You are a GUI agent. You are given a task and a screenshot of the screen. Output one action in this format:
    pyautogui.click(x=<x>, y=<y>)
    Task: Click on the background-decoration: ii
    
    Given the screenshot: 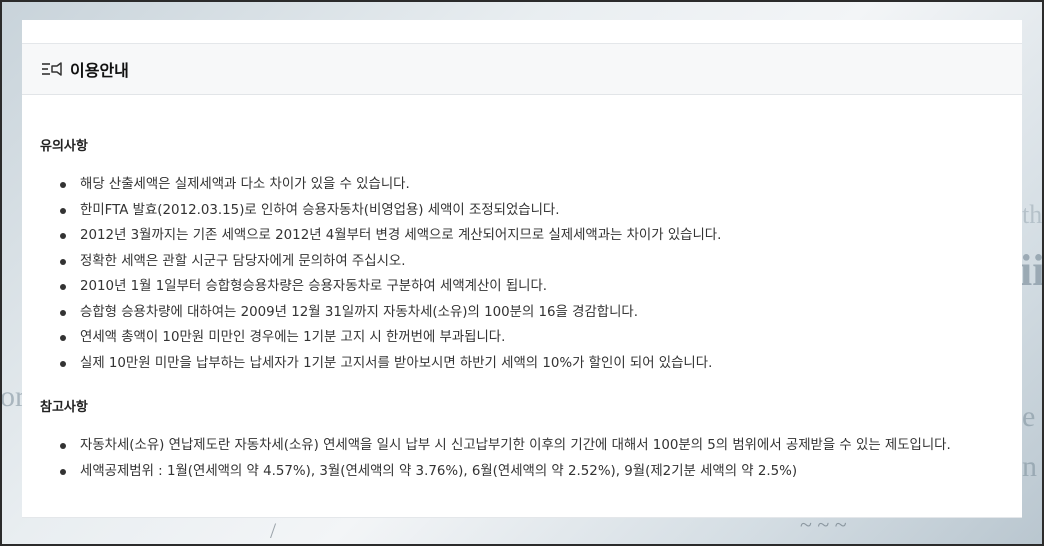 What is the action you would take?
    pyautogui.click(x=1032, y=270)
    